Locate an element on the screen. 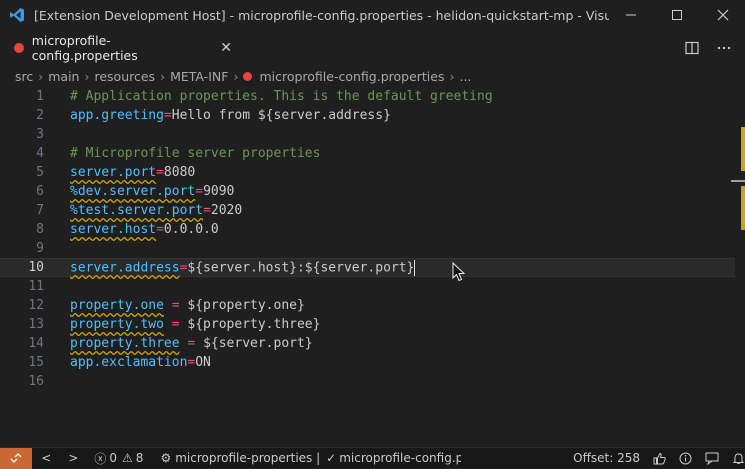  code-line: 15 app.exclamation=ON is located at coordinates (367, 362).